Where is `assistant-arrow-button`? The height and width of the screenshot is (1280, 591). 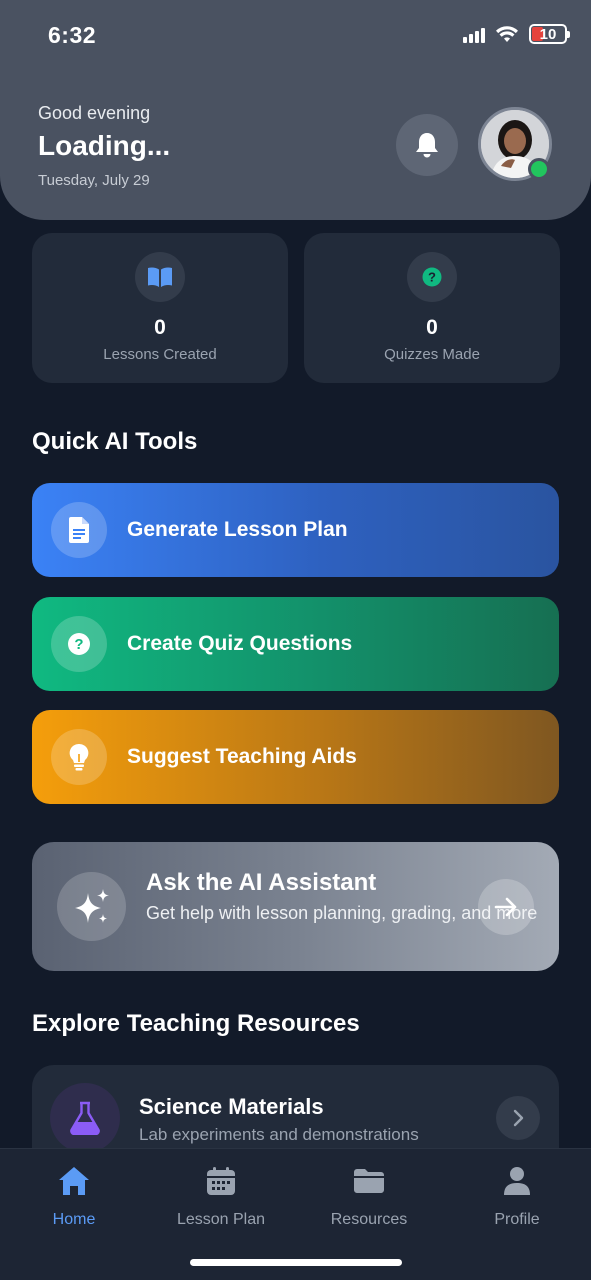 assistant-arrow-button is located at coordinates (506, 907).